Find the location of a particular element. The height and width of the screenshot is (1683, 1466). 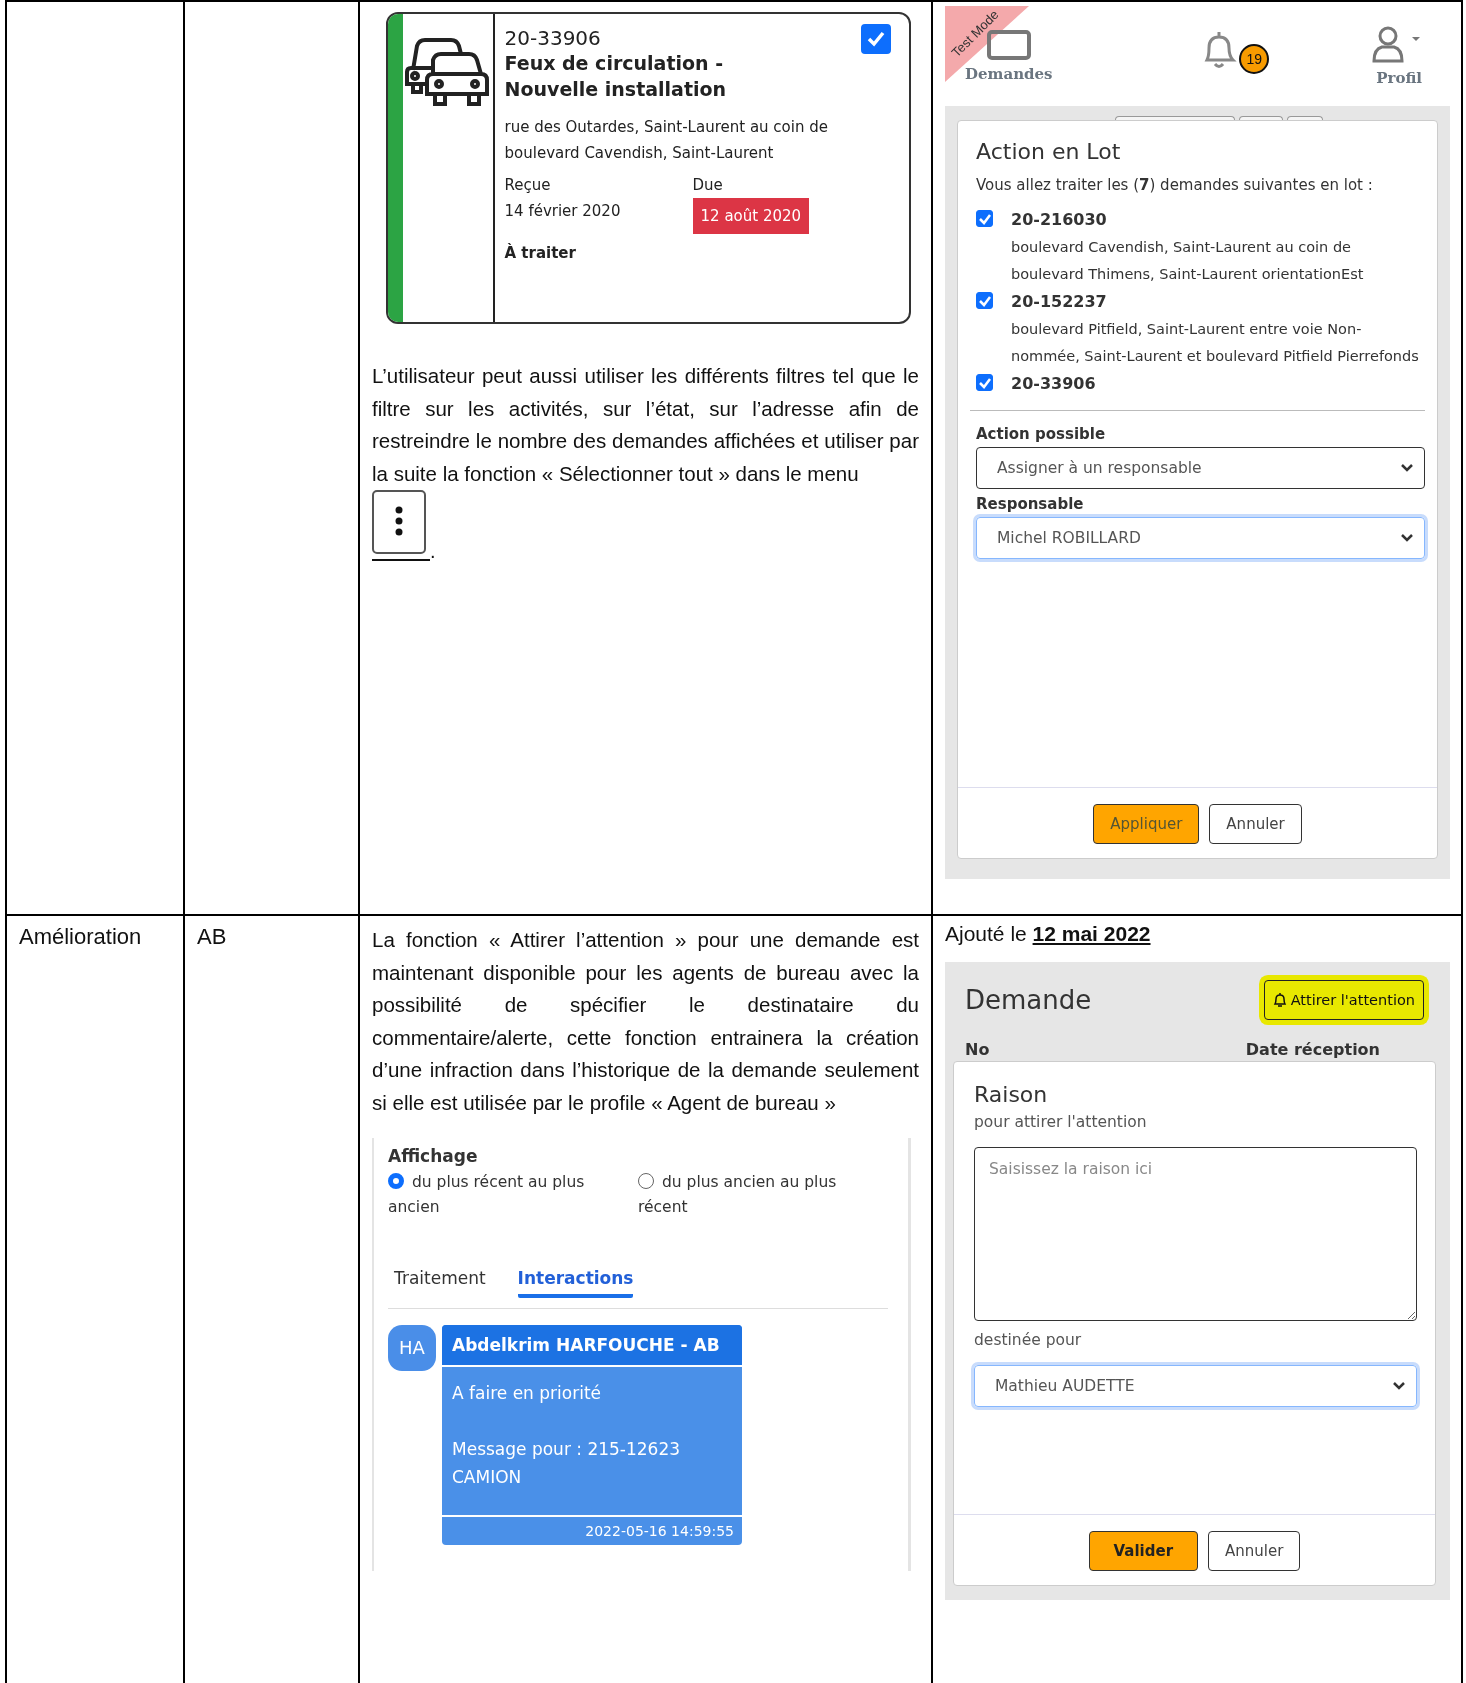

profile-nav-link: Profil is located at coordinates (1399, 78).